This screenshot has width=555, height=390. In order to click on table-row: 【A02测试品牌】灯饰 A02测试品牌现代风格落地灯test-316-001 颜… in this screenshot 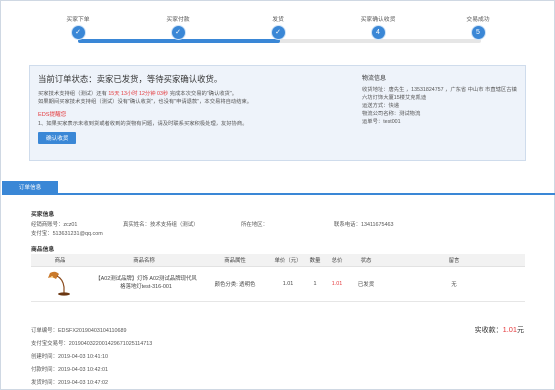, I will do `click(278, 284)`.